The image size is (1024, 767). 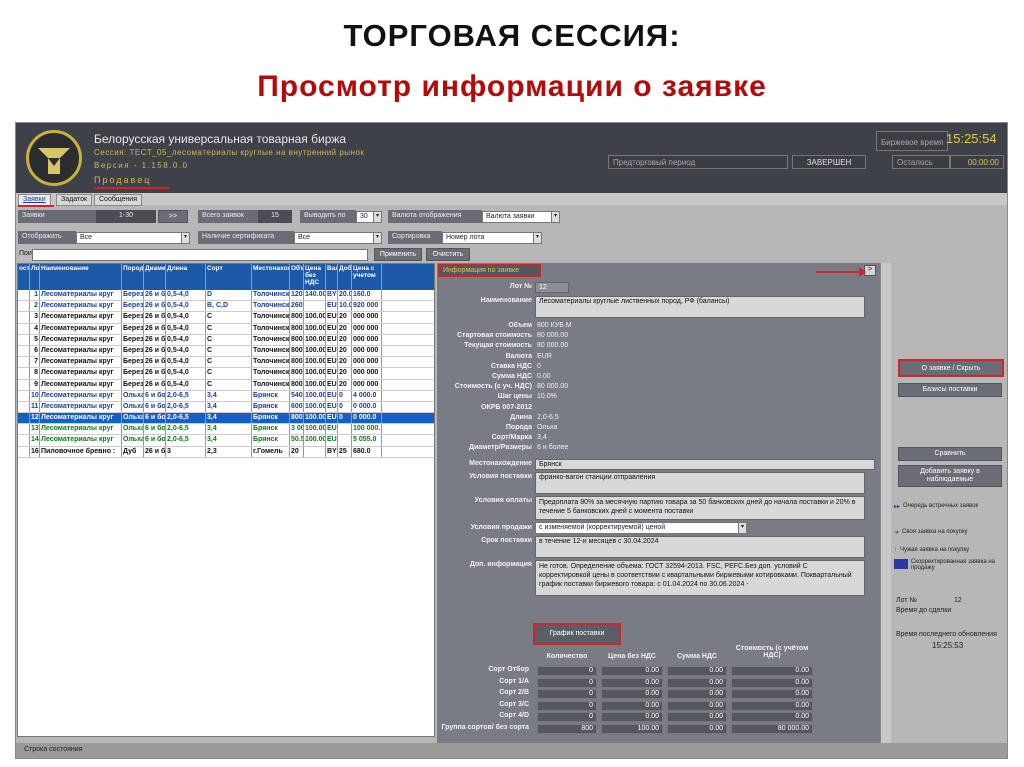 What do you see at coordinates (521, 217) in the screenshot?
I see `currency-select: Валюта заявки ▾` at bounding box center [521, 217].